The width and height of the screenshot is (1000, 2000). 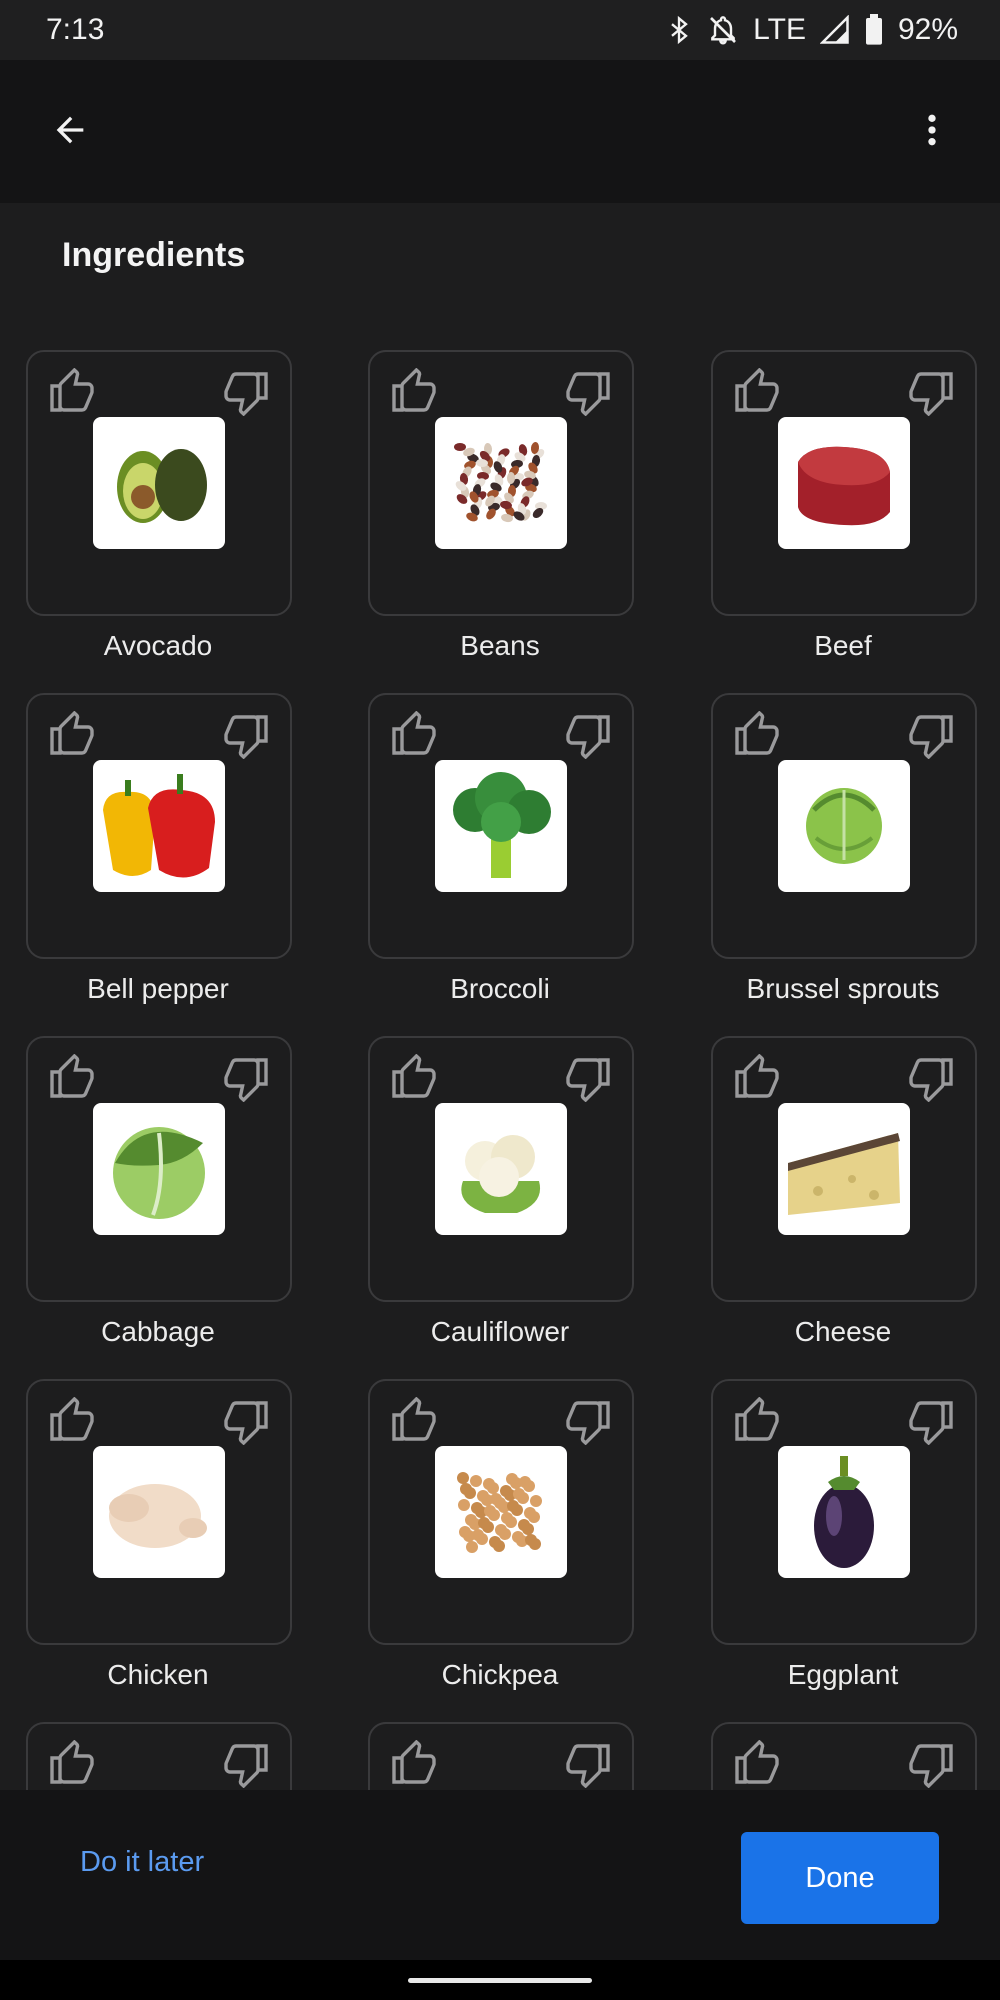 I want to click on home-gesture-pill, so click(x=500, y=1980).